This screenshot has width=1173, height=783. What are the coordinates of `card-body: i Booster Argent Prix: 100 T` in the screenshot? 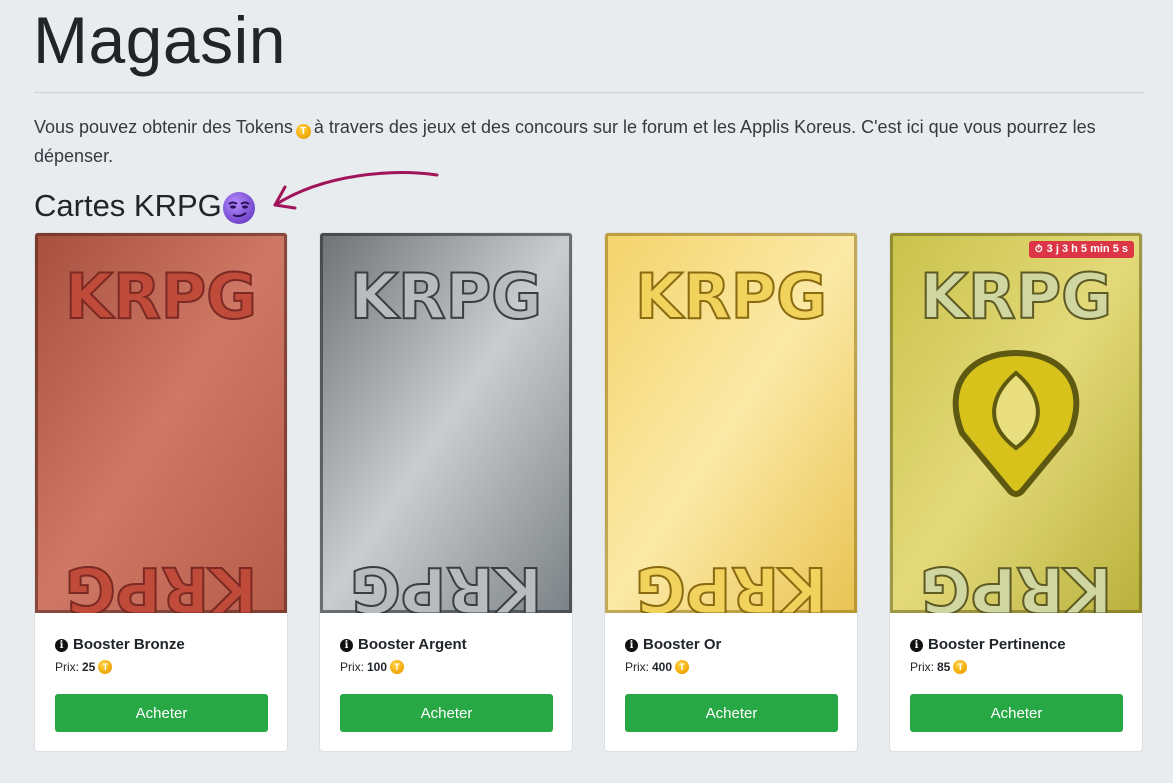 It's located at (446, 655).